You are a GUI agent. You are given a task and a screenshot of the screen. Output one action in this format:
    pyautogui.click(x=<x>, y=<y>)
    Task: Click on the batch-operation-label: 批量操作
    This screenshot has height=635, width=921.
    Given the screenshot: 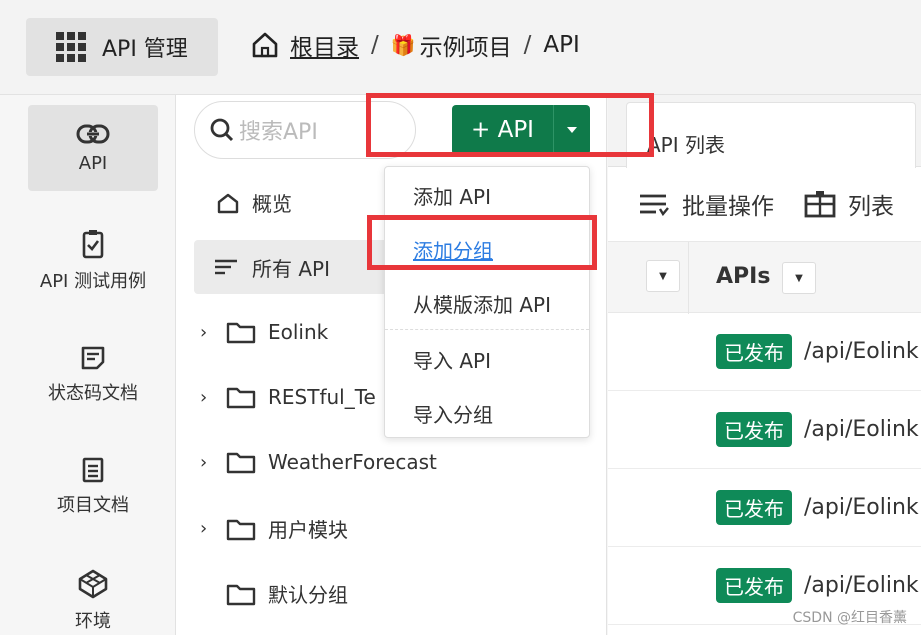 What is the action you would take?
    pyautogui.click(x=728, y=207)
    